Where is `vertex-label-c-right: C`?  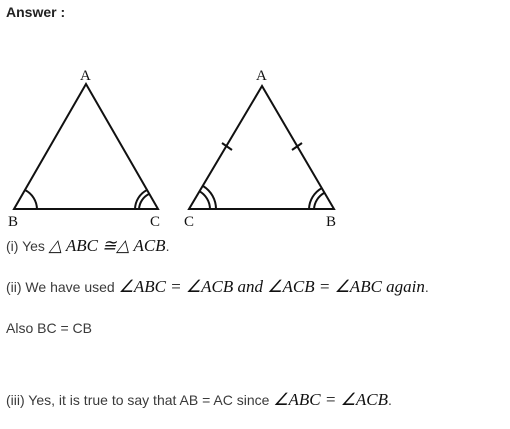
vertex-label-c-right: C is located at coordinates (189, 222).